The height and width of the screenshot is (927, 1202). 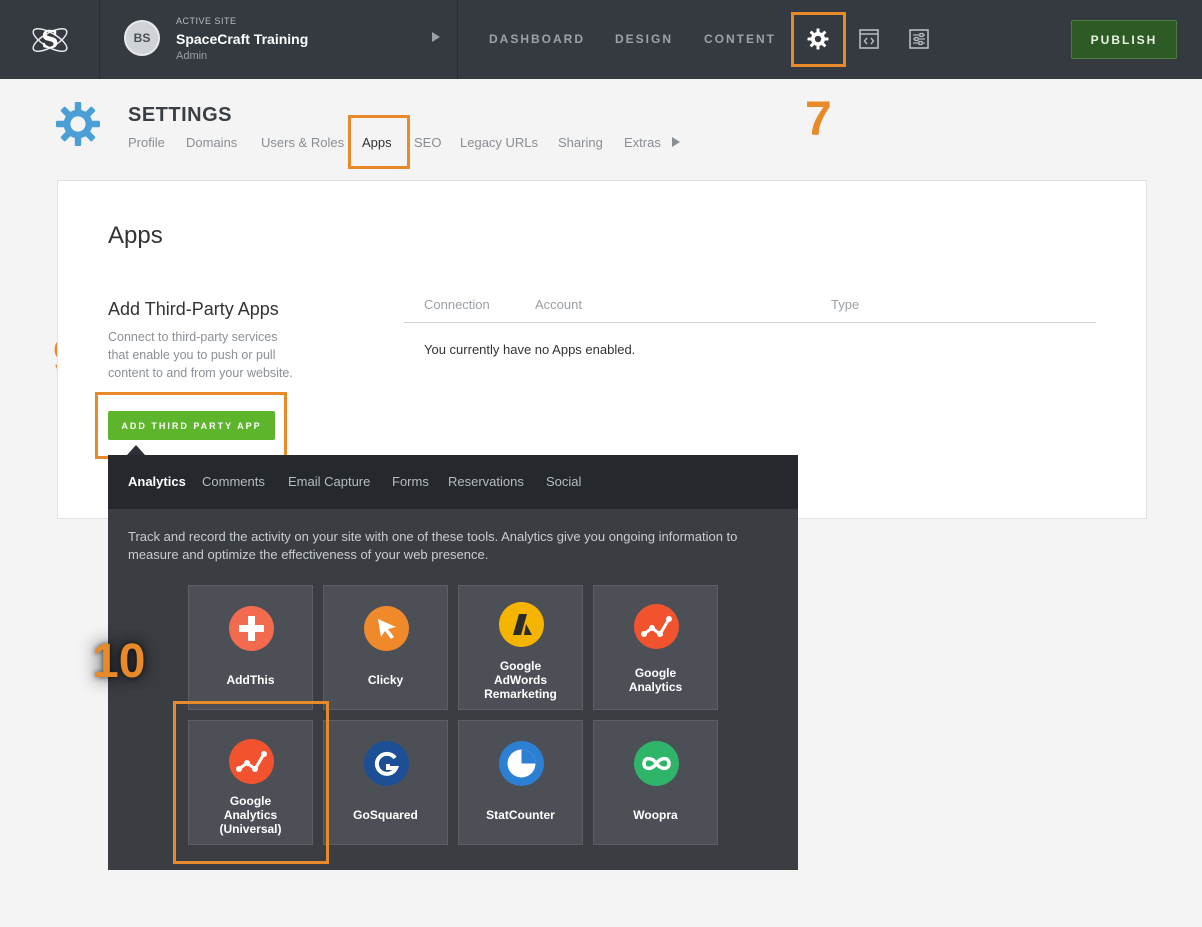 What do you see at coordinates (251, 628) in the screenshot?
I see `plus-icon` at bounding box center [251, 628].